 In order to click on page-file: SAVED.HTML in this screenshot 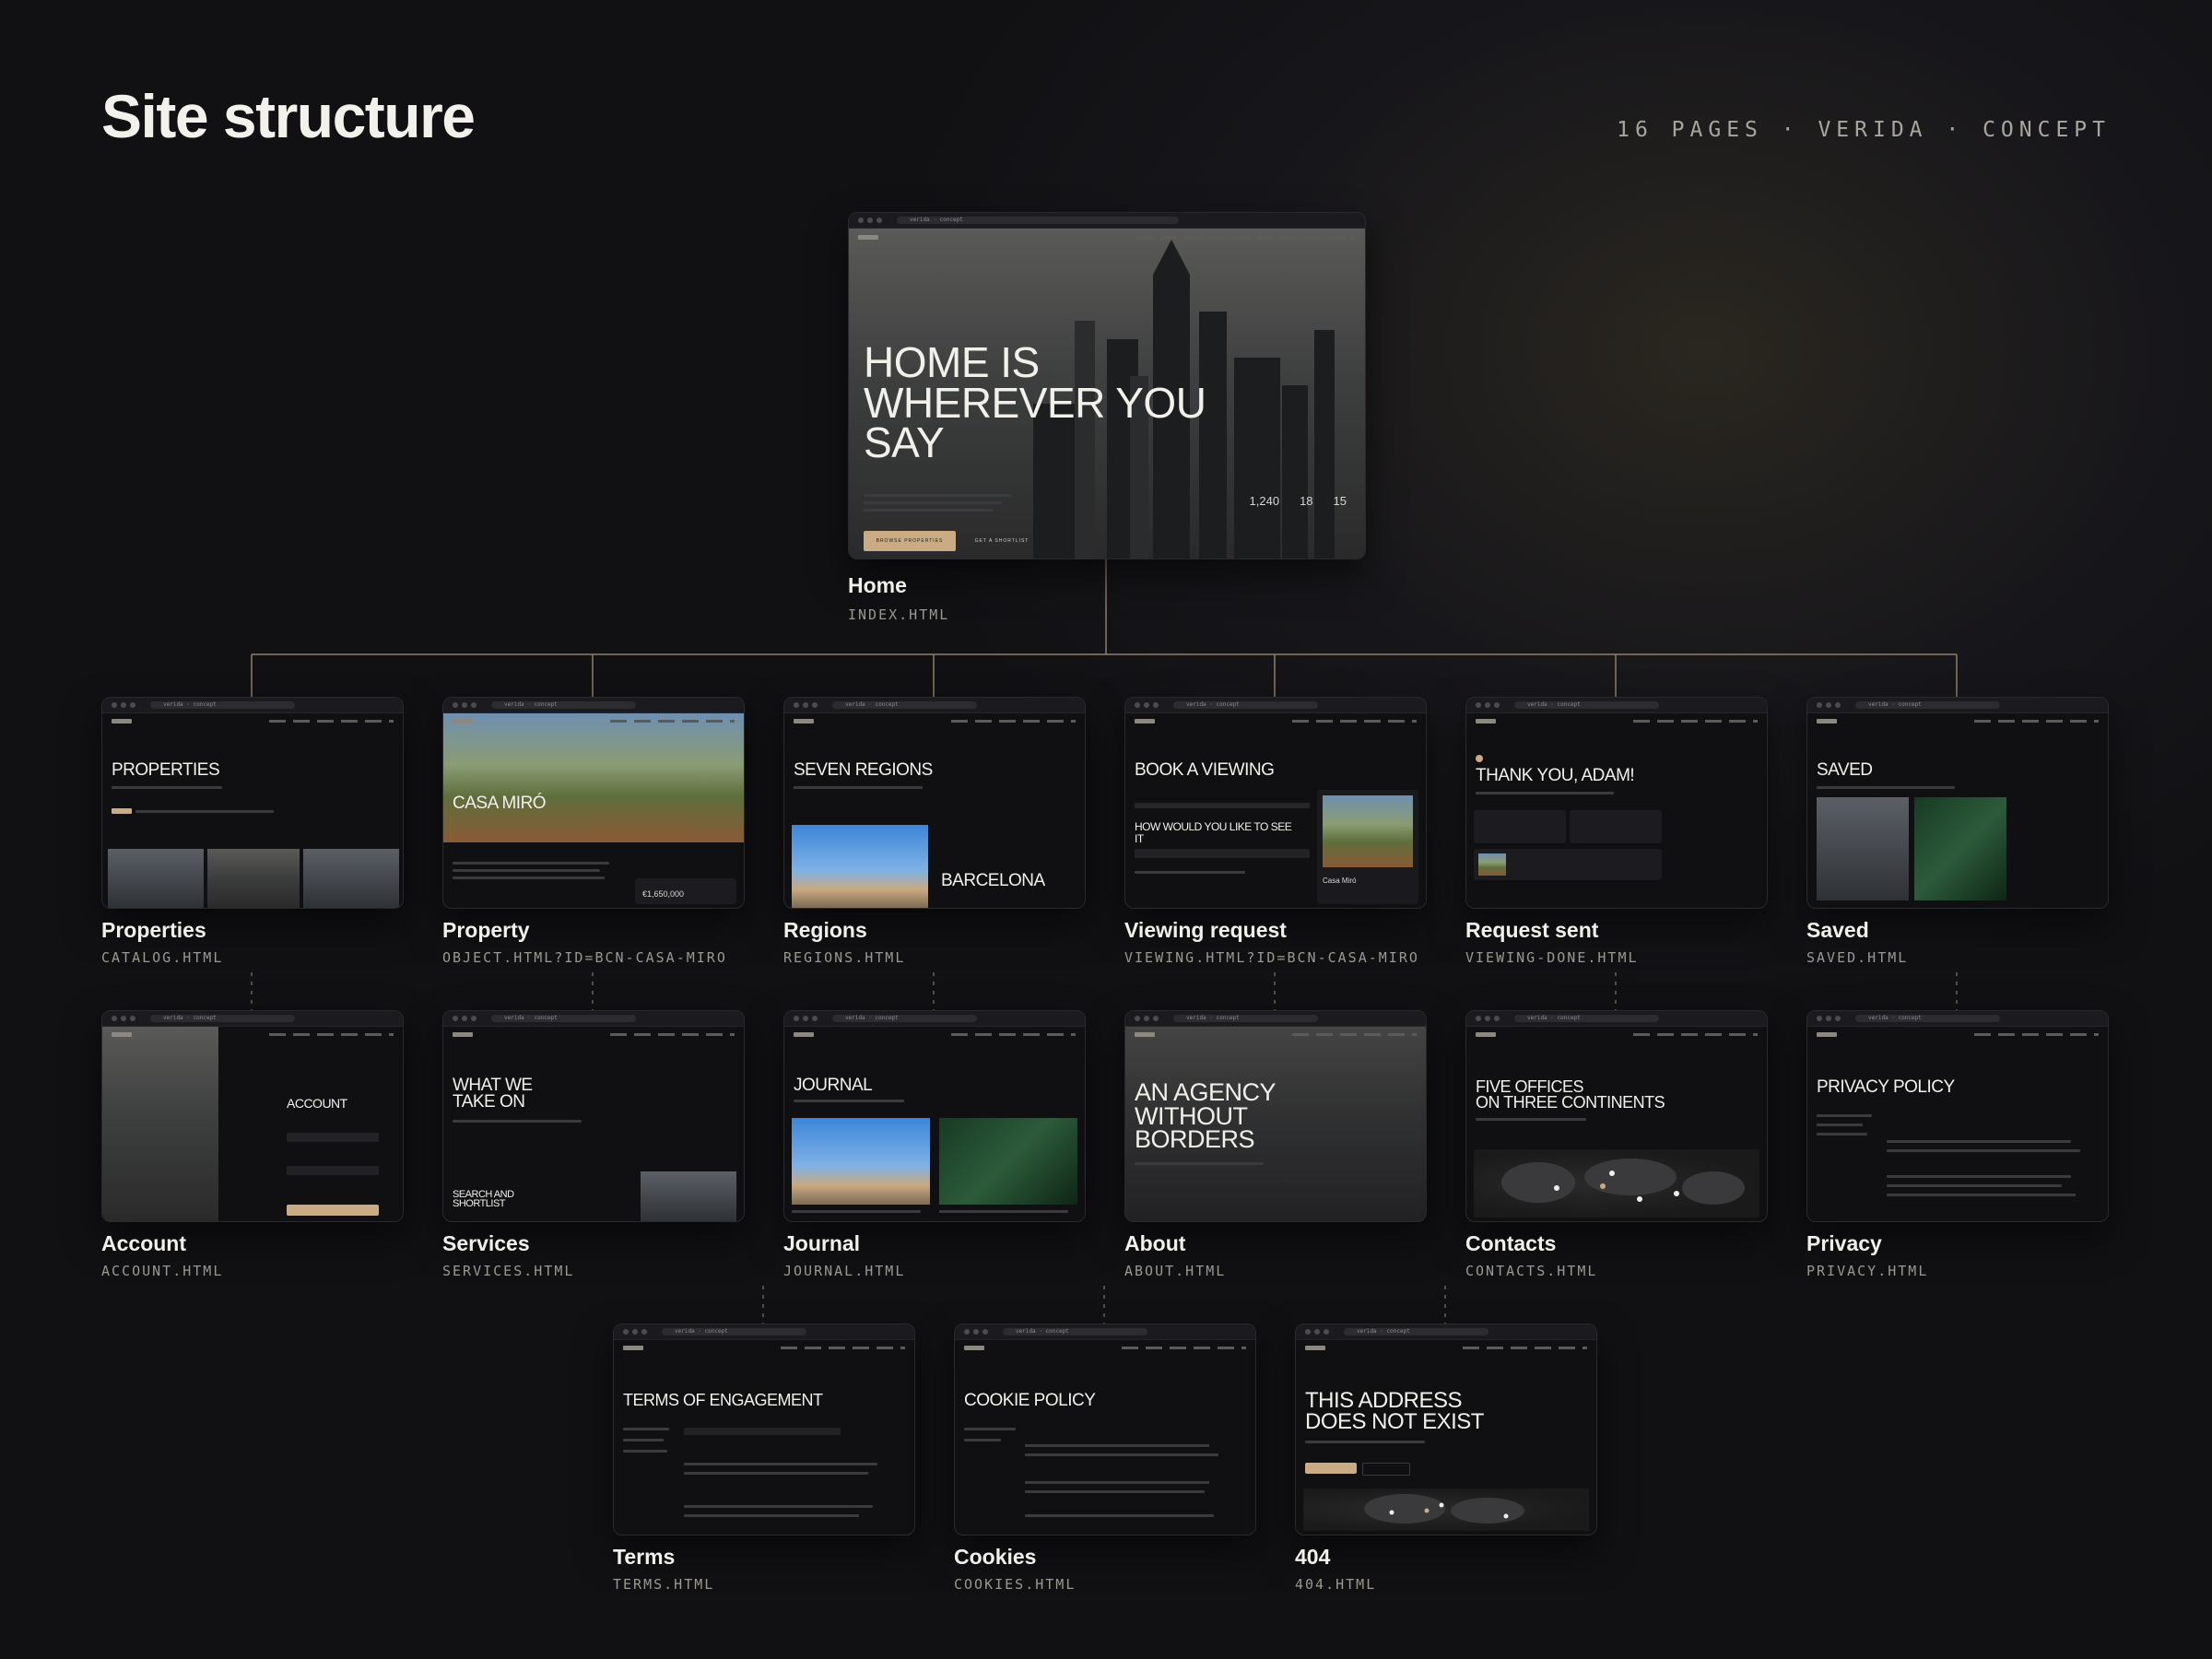, I will do `click(1857, 957)`.